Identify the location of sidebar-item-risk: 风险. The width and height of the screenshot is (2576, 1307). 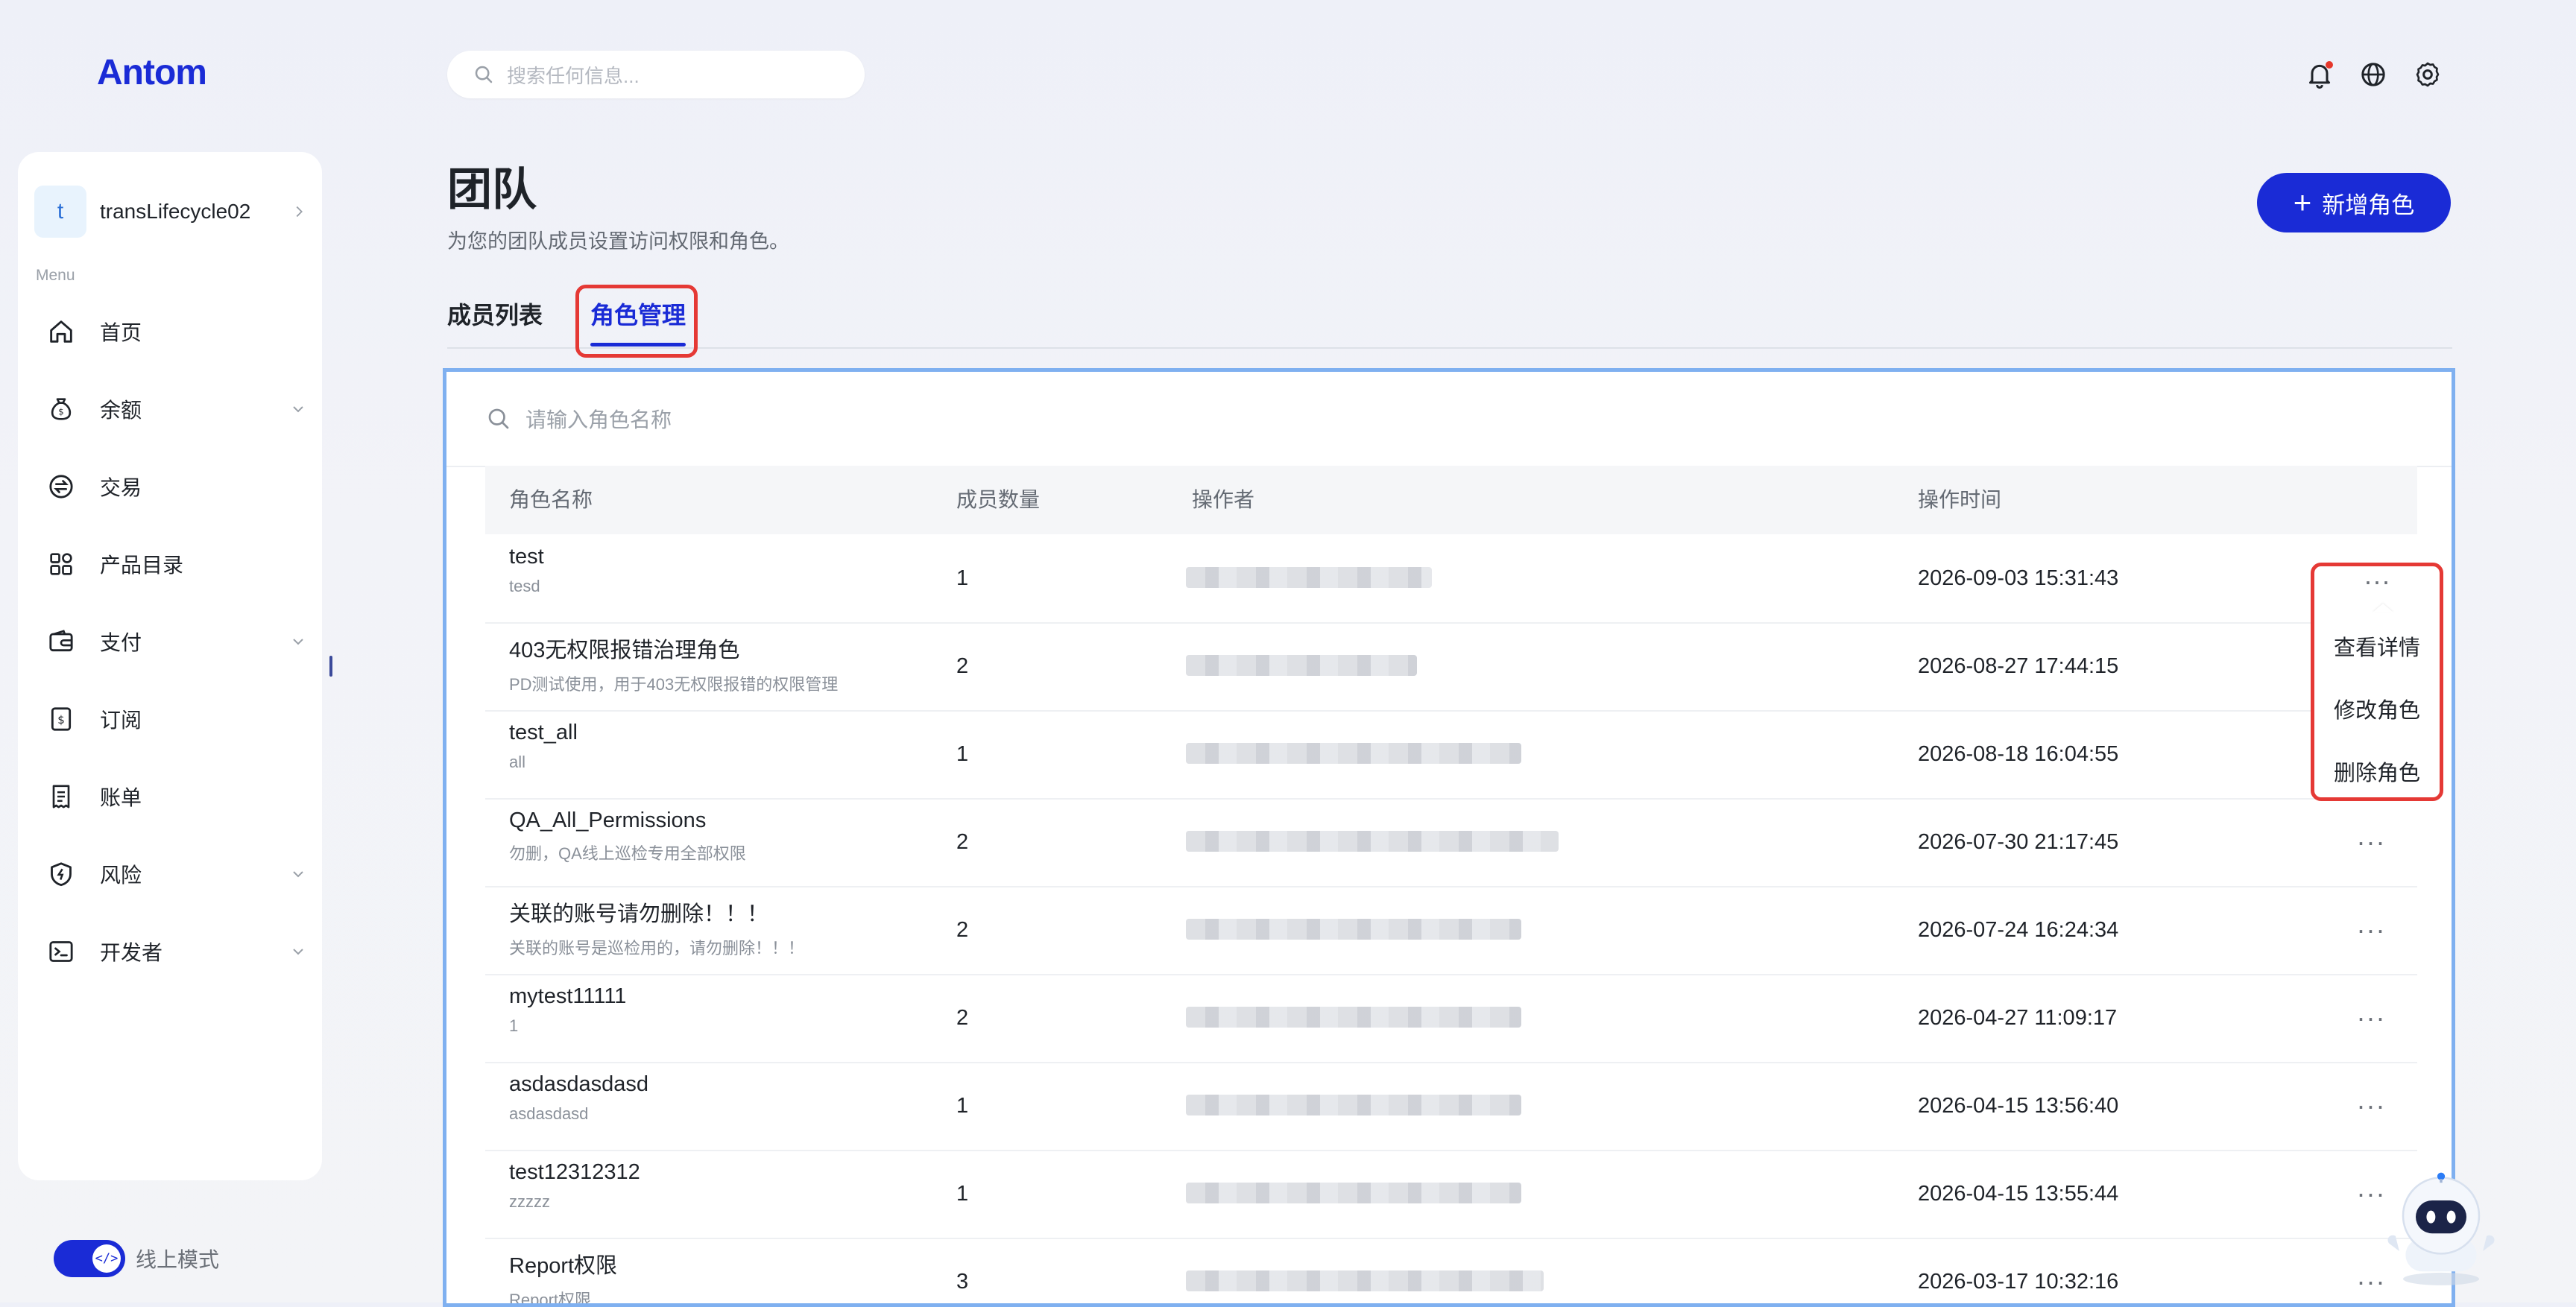
(176, 874).